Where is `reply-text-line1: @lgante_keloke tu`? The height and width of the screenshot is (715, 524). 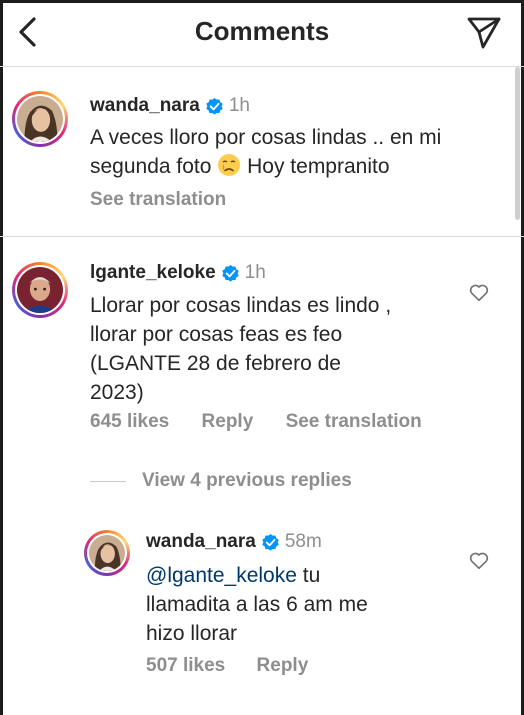
reply-text-line1: @lgante_keloke tu is located at coordinates (296, 575).